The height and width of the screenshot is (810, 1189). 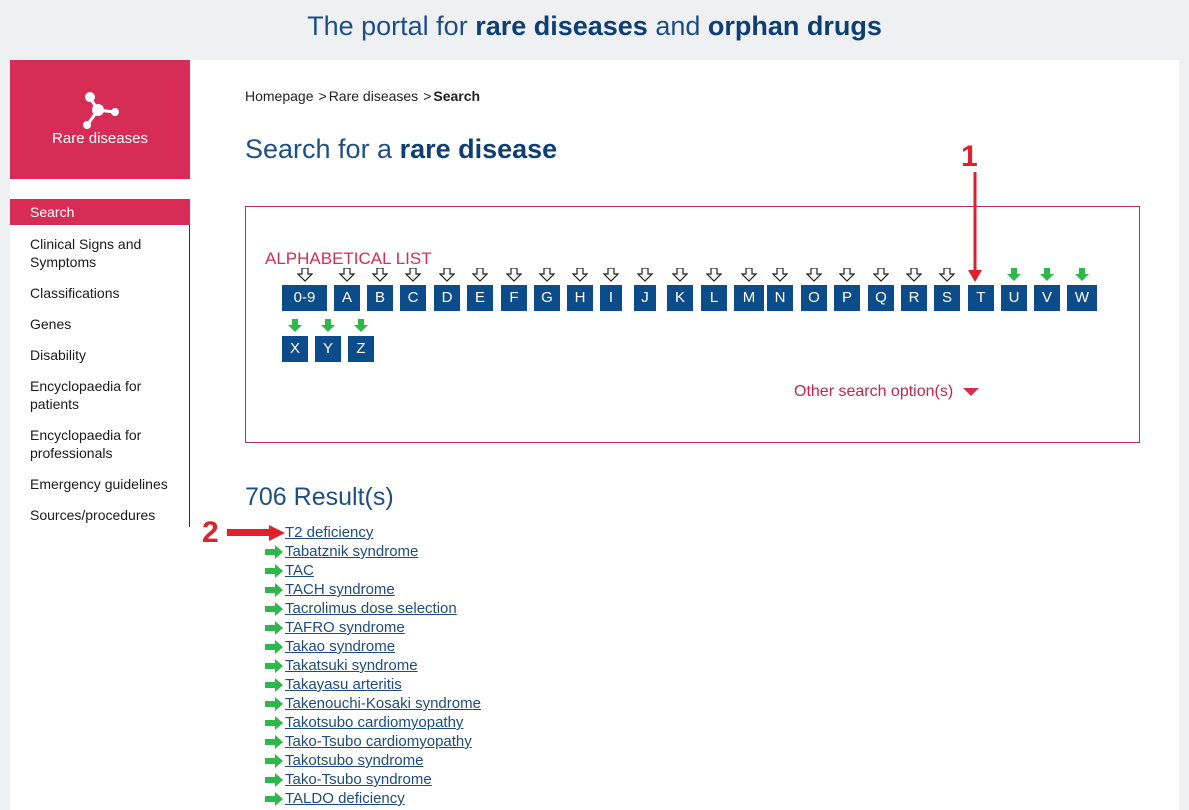 I want to click on letter-p: P, so click(x=847, y=298).